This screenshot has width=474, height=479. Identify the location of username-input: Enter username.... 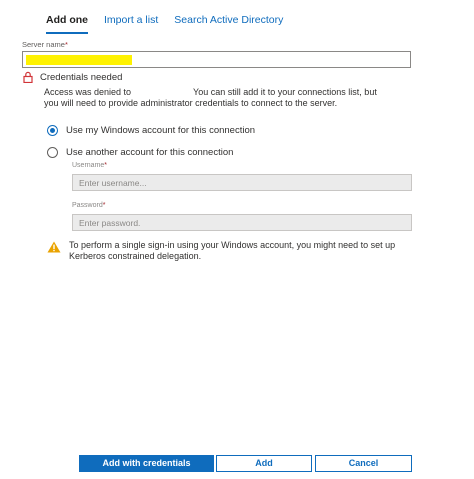
(242, 182).